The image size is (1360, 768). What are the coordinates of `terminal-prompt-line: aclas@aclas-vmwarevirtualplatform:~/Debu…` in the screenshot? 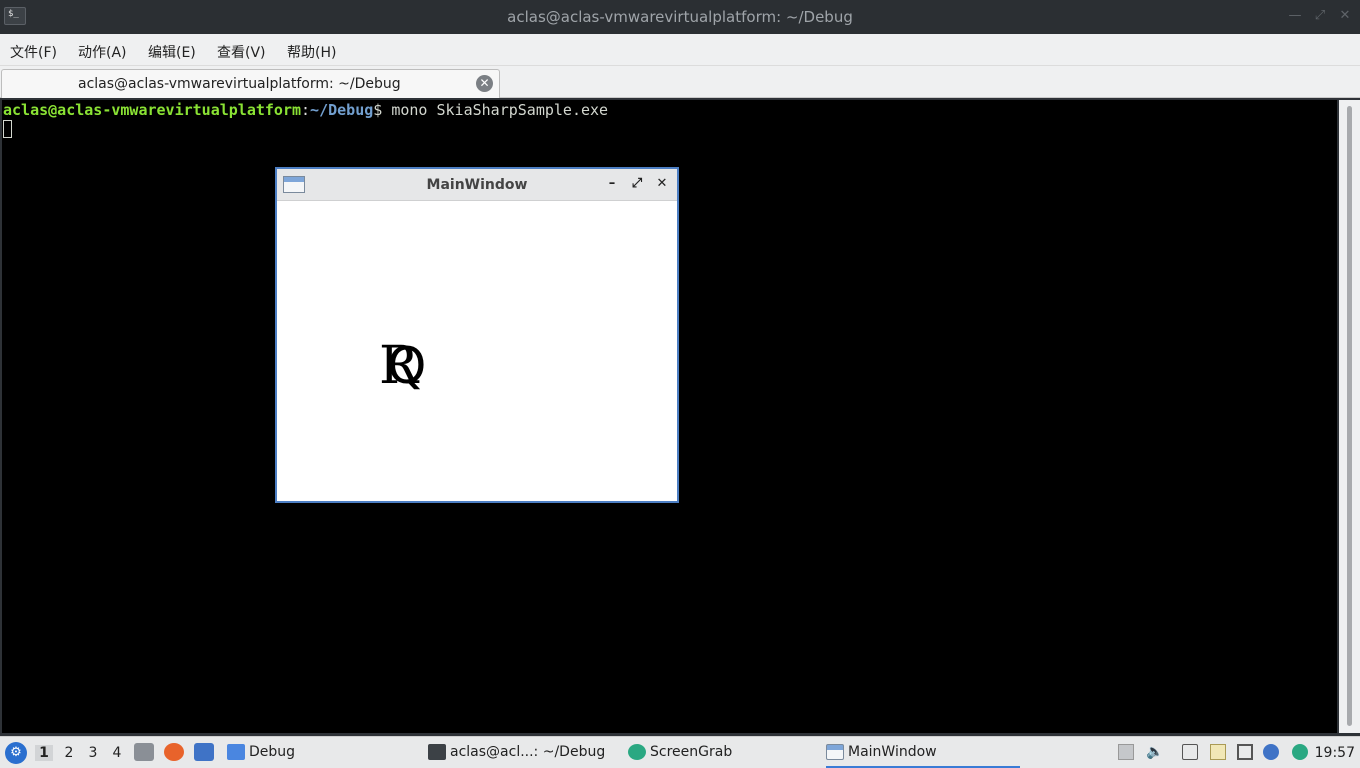 It's located at (305, 110).